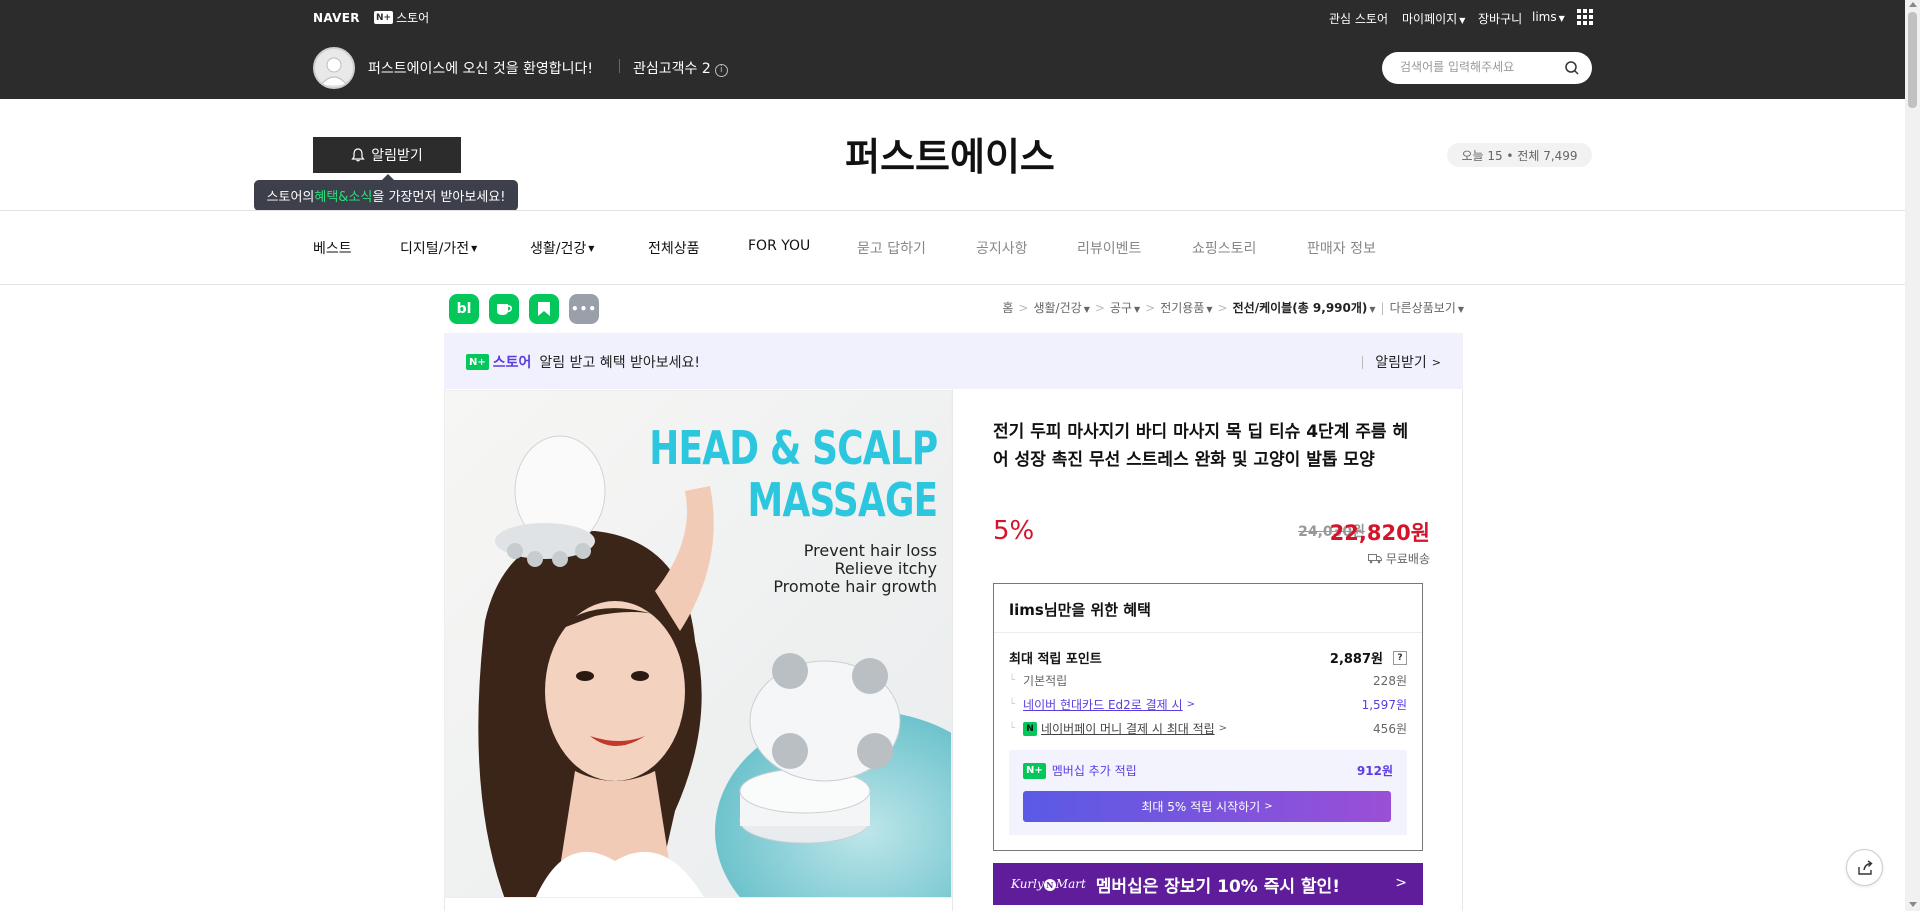  What do you see at coordinates (1262, 308) in the screenshot?
I see `crumb-label: 전선/케이블` at bounding box center [1262, 308].